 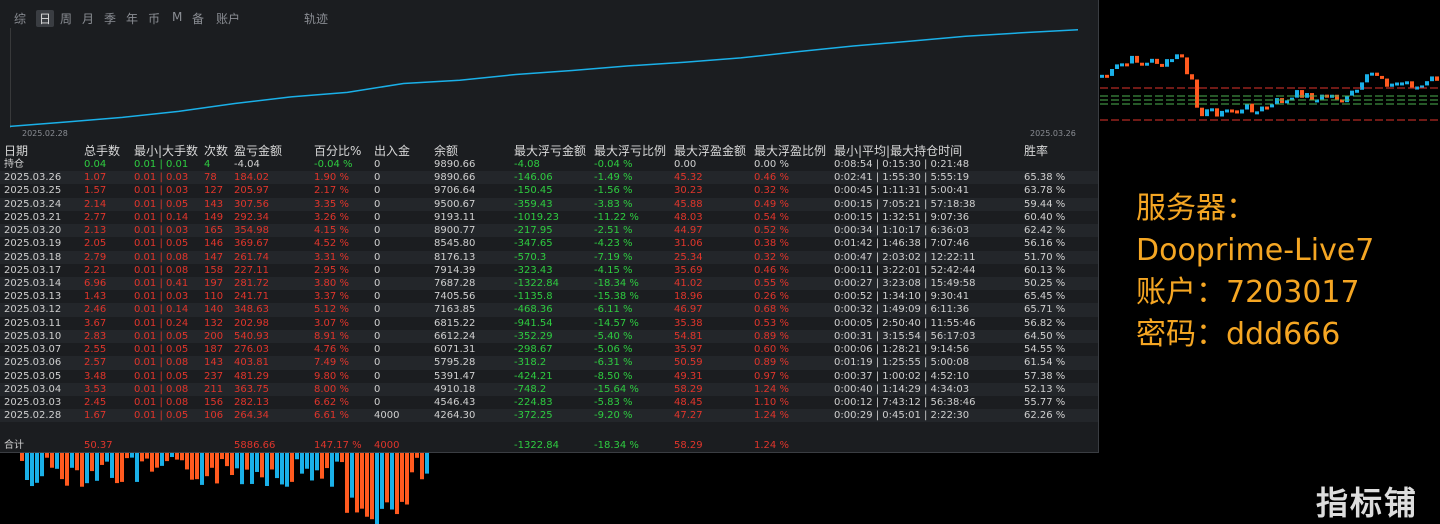 I want to click on header-flow: 出入金, so click(x=392, y=151).